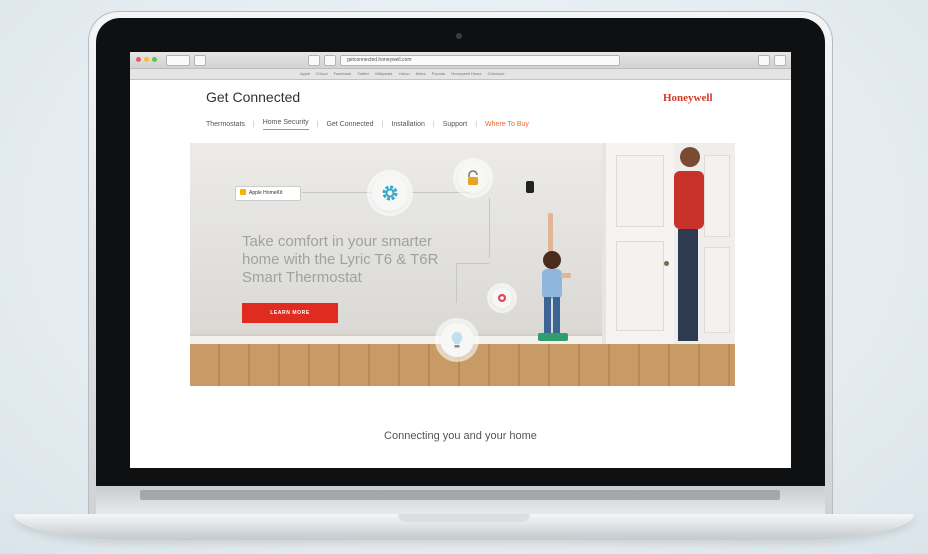  What do you see at coordinates (480, 60) in the screenshot?
I see `address-bar: getconnected.honeywell.com` at bounding box center [480, 60].